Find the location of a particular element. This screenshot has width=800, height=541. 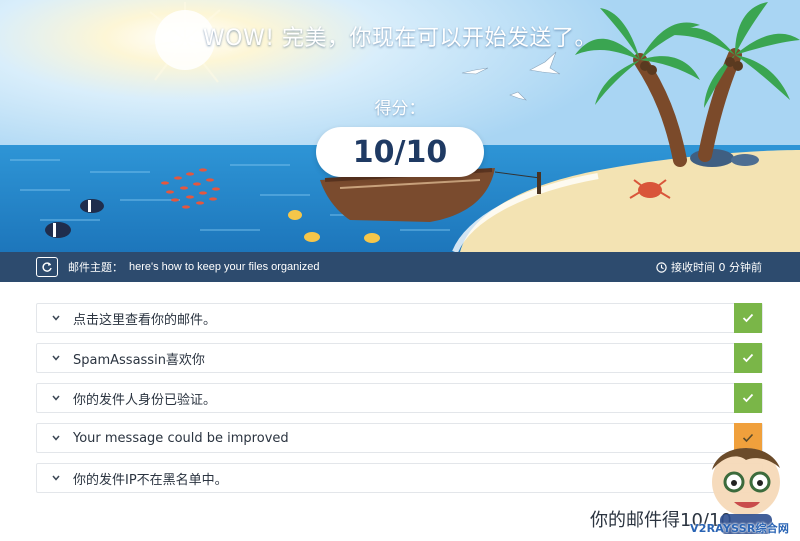

result-label: 点击这里查看你的邮件。 is located at coordinates (145, 320).